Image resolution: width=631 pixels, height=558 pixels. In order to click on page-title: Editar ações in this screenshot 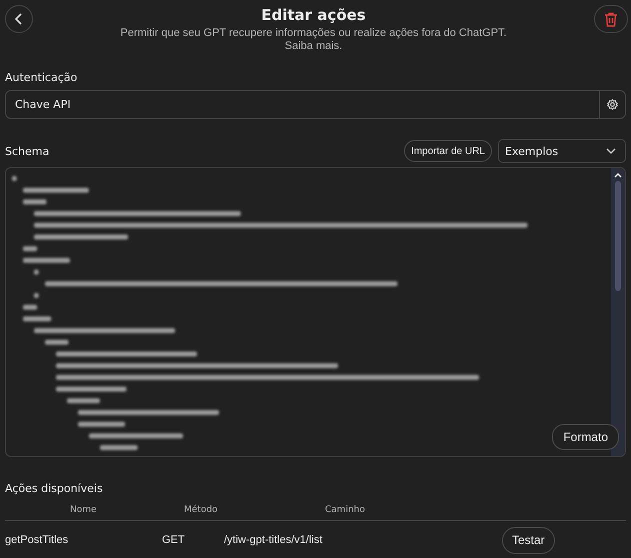, I will do `click(313, 15)`.